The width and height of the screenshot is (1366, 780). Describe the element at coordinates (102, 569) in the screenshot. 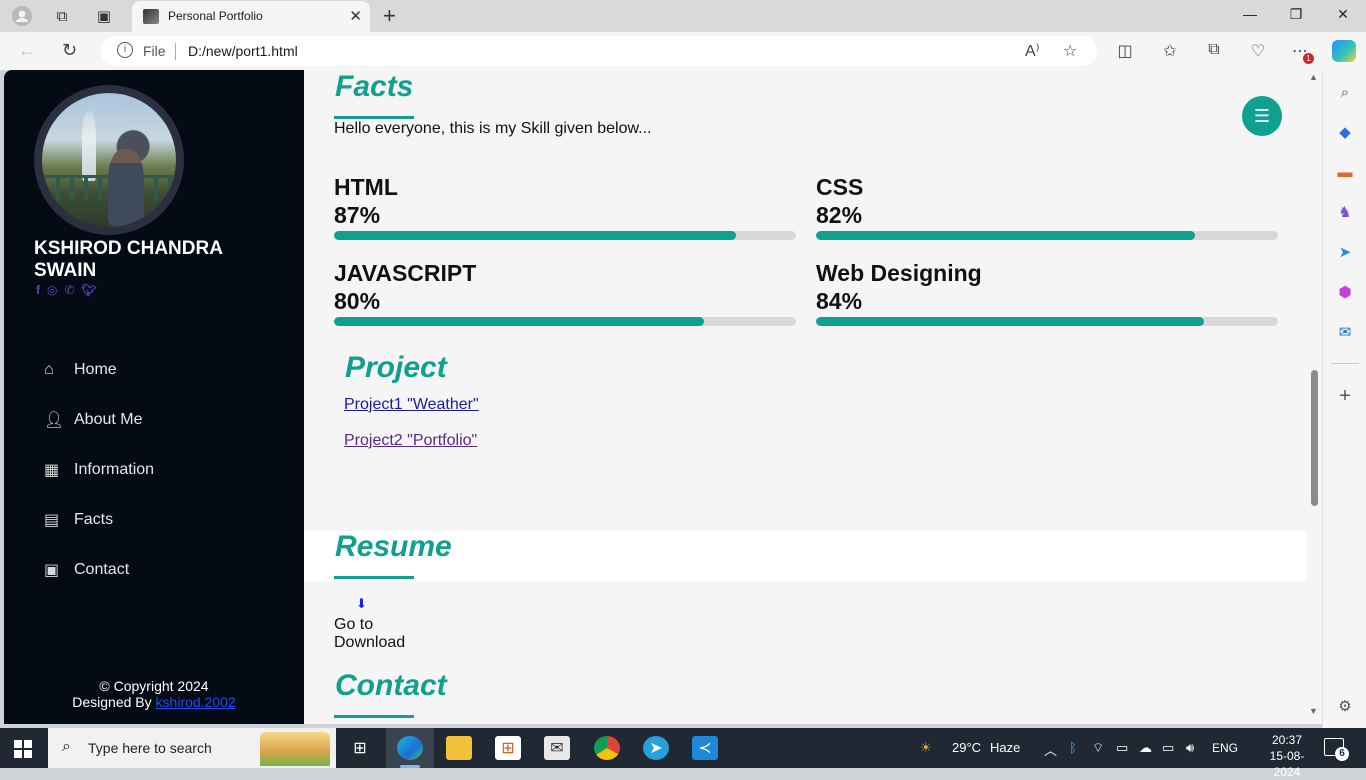

I see `nav-item-label: Contact` at that location.